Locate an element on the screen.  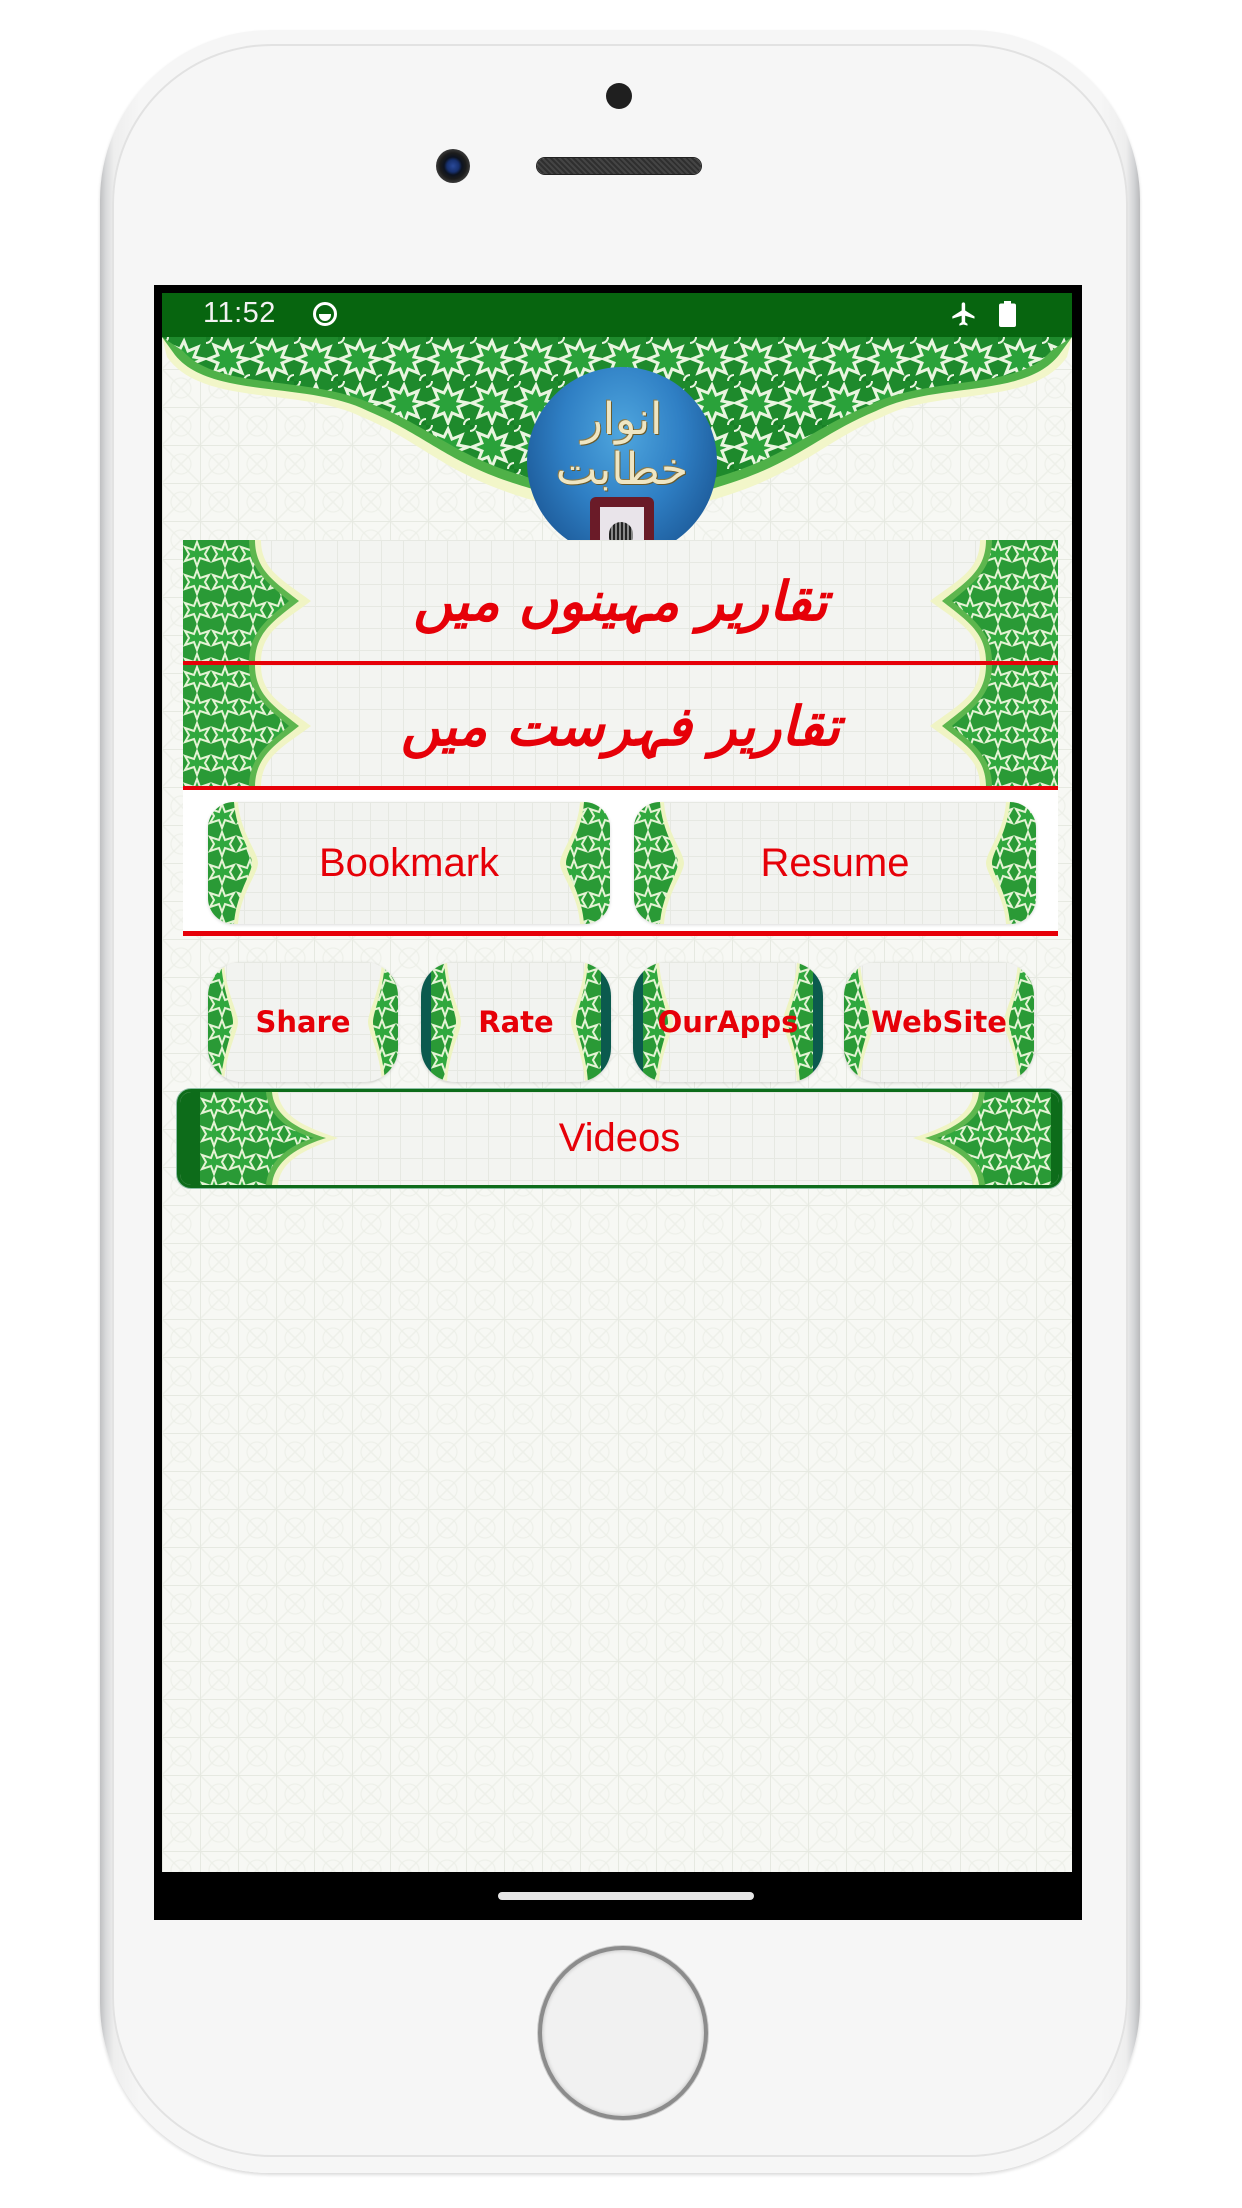
videos-label: Videos is located at coordinates (619, 1138).